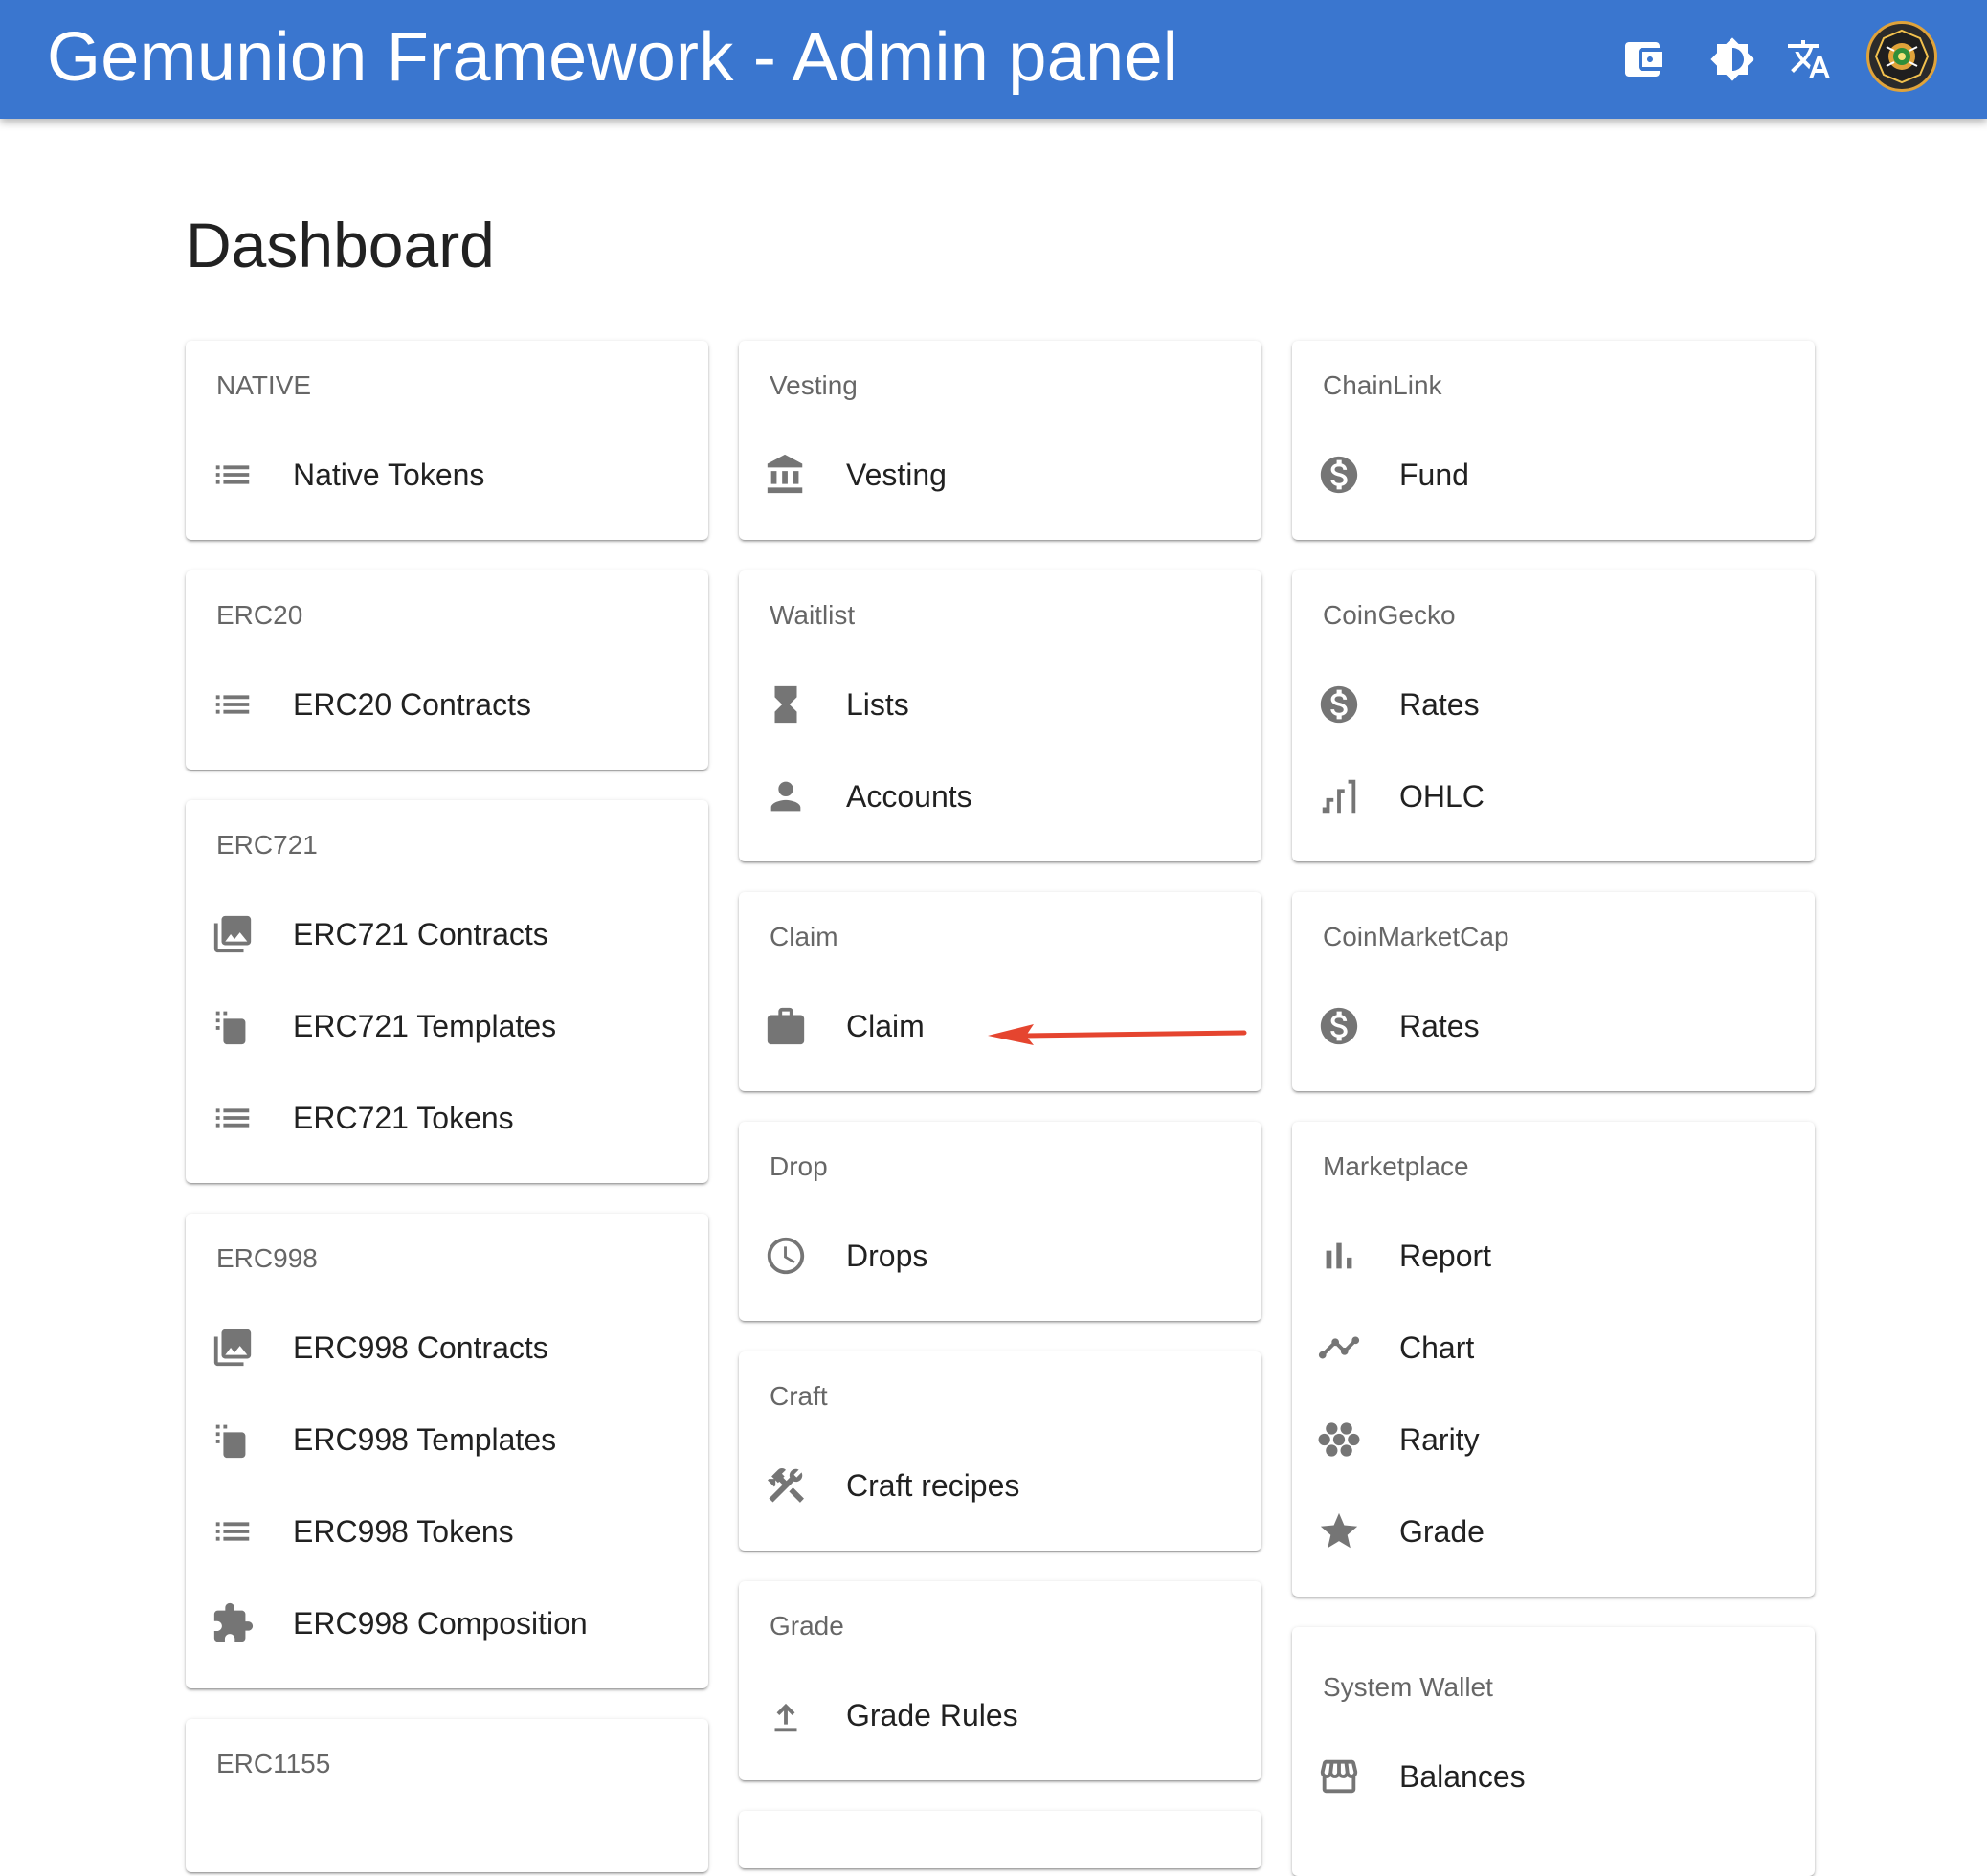 Image resolution: width=1987 pixels, height=1876 pixels. I want to click on item-label: ERC998 Composition, so click(440, 1623).